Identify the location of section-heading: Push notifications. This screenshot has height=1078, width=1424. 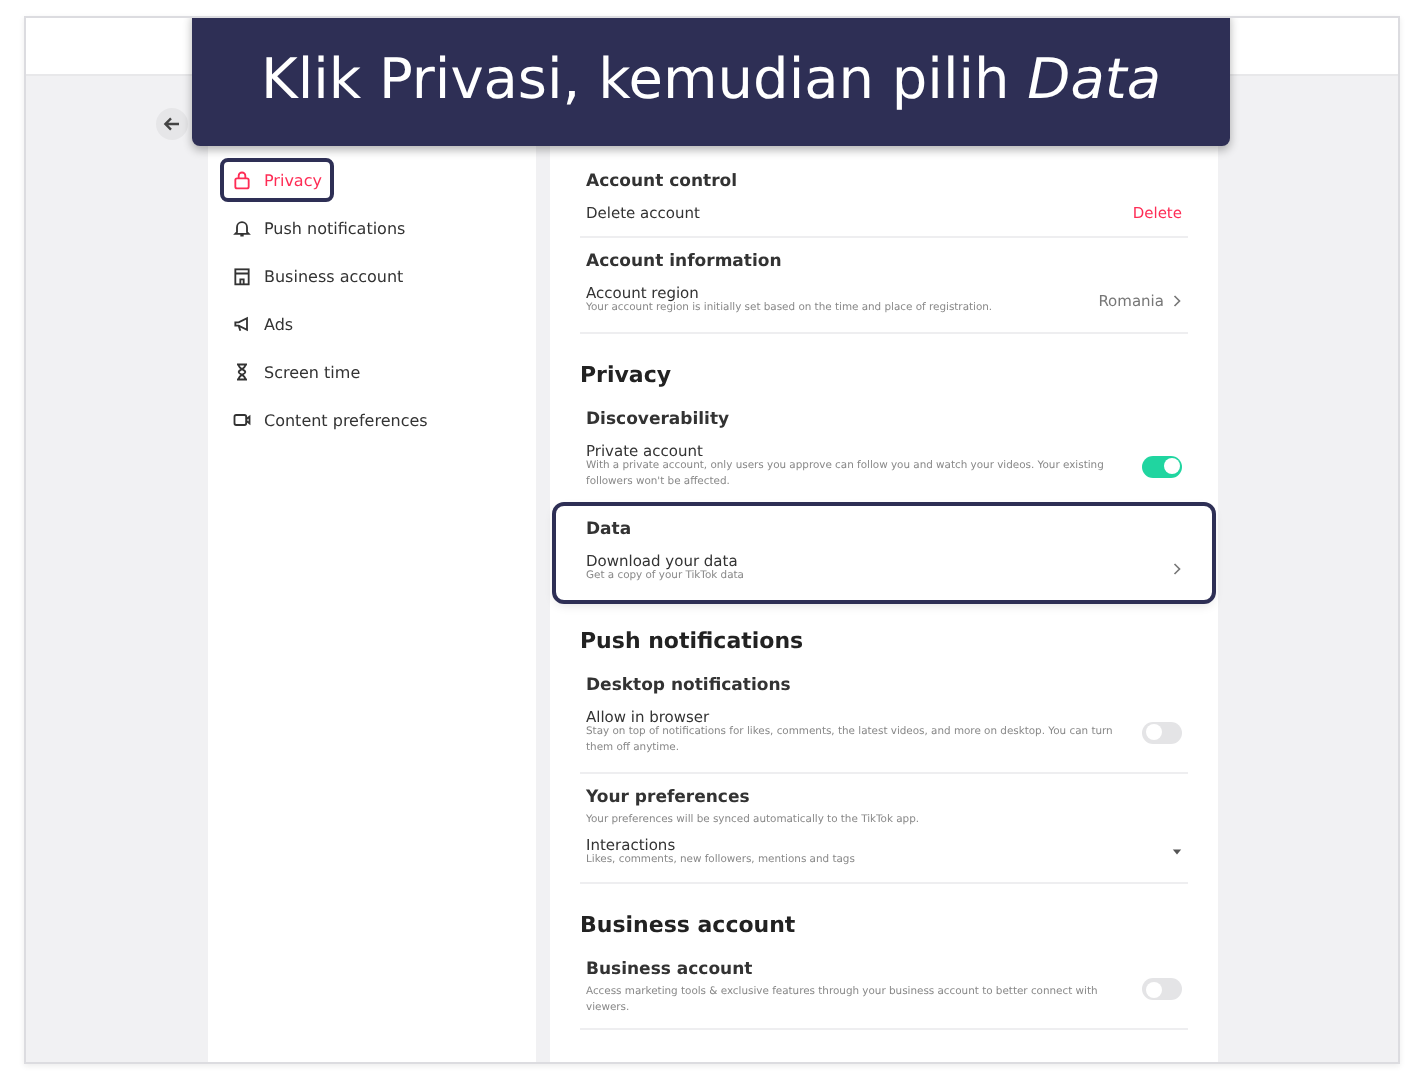
(693, 641).